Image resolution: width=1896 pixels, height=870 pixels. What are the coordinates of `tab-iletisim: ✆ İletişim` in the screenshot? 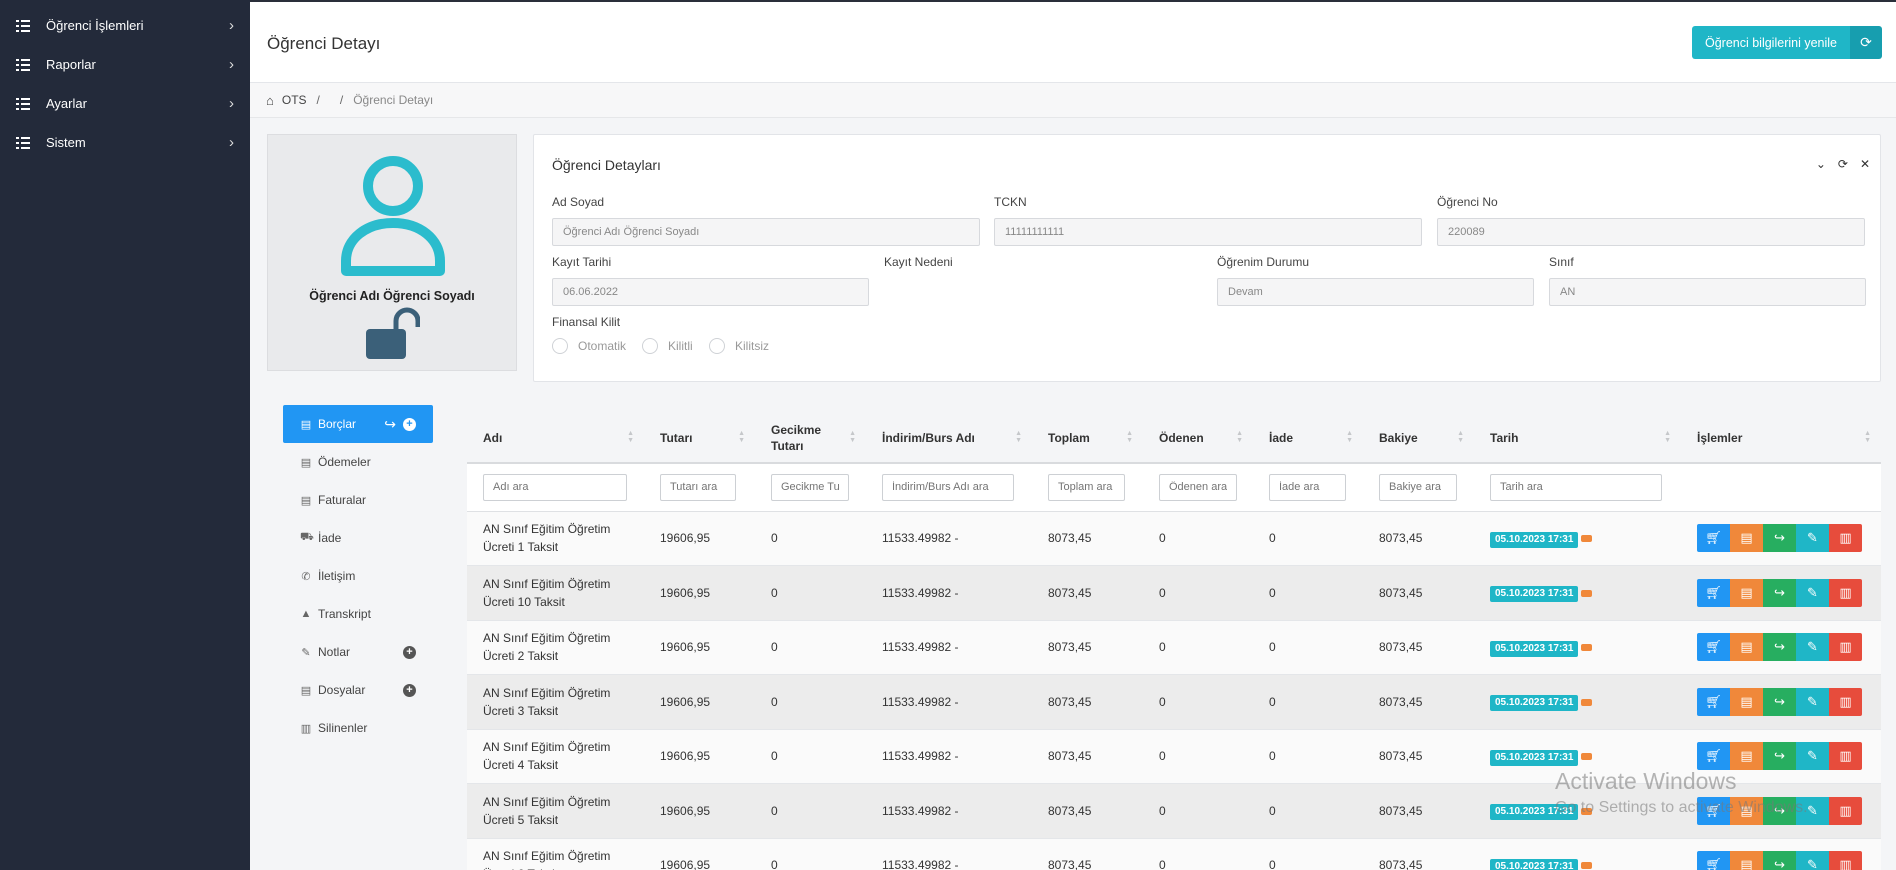 It's located at (358, 576).